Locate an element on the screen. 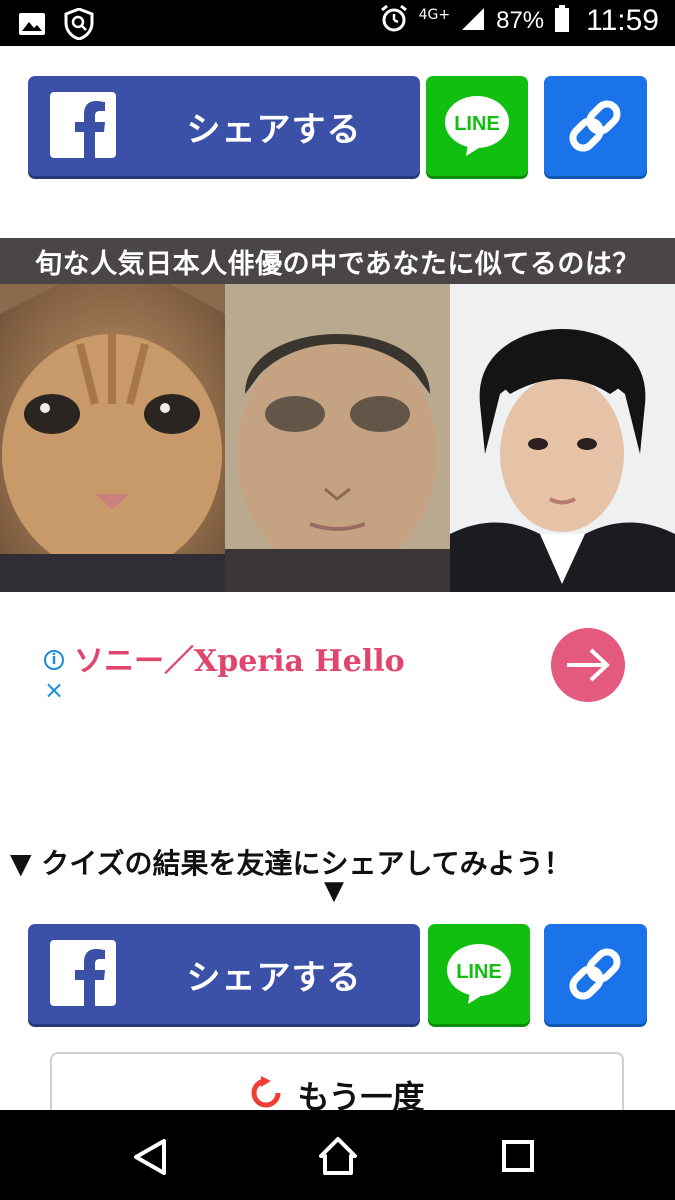 Image resolution: width=675 pixels, height=1200 pixels. network-type: 4G+ is located at coordinates (434, 15).